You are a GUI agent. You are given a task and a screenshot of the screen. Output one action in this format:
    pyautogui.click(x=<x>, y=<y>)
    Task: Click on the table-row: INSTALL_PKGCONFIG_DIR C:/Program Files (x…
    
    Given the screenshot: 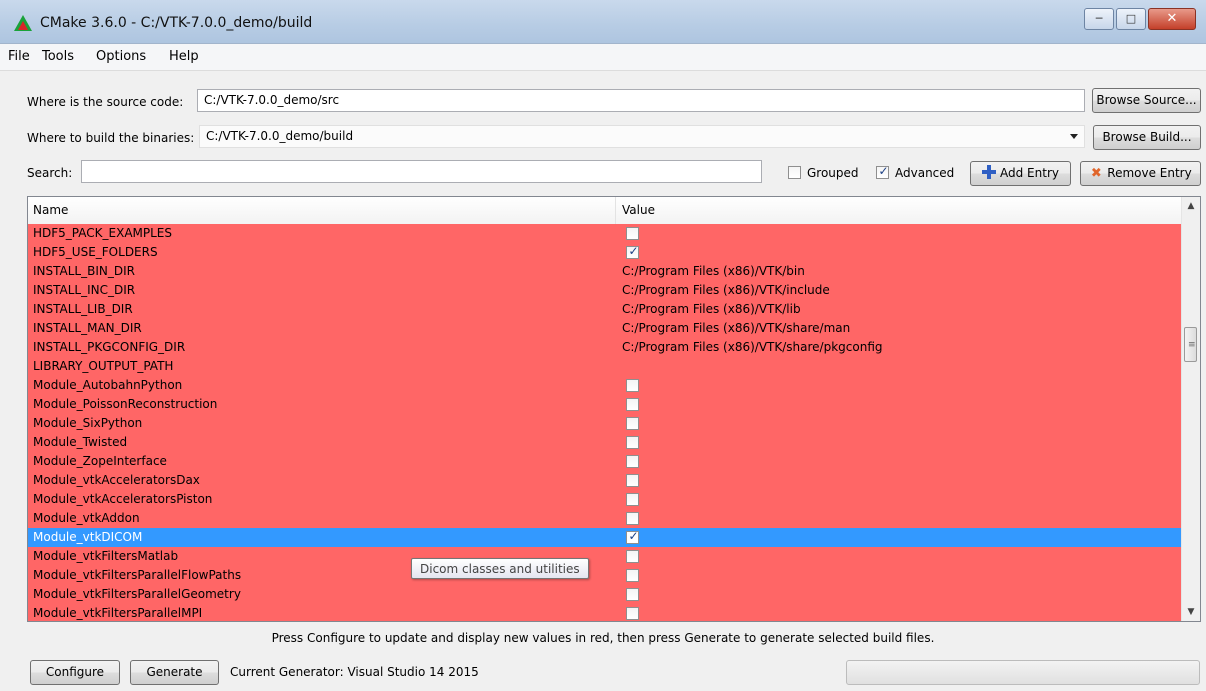 What is the action you would take?
    pyautogui.click(x=605, y=347)
    